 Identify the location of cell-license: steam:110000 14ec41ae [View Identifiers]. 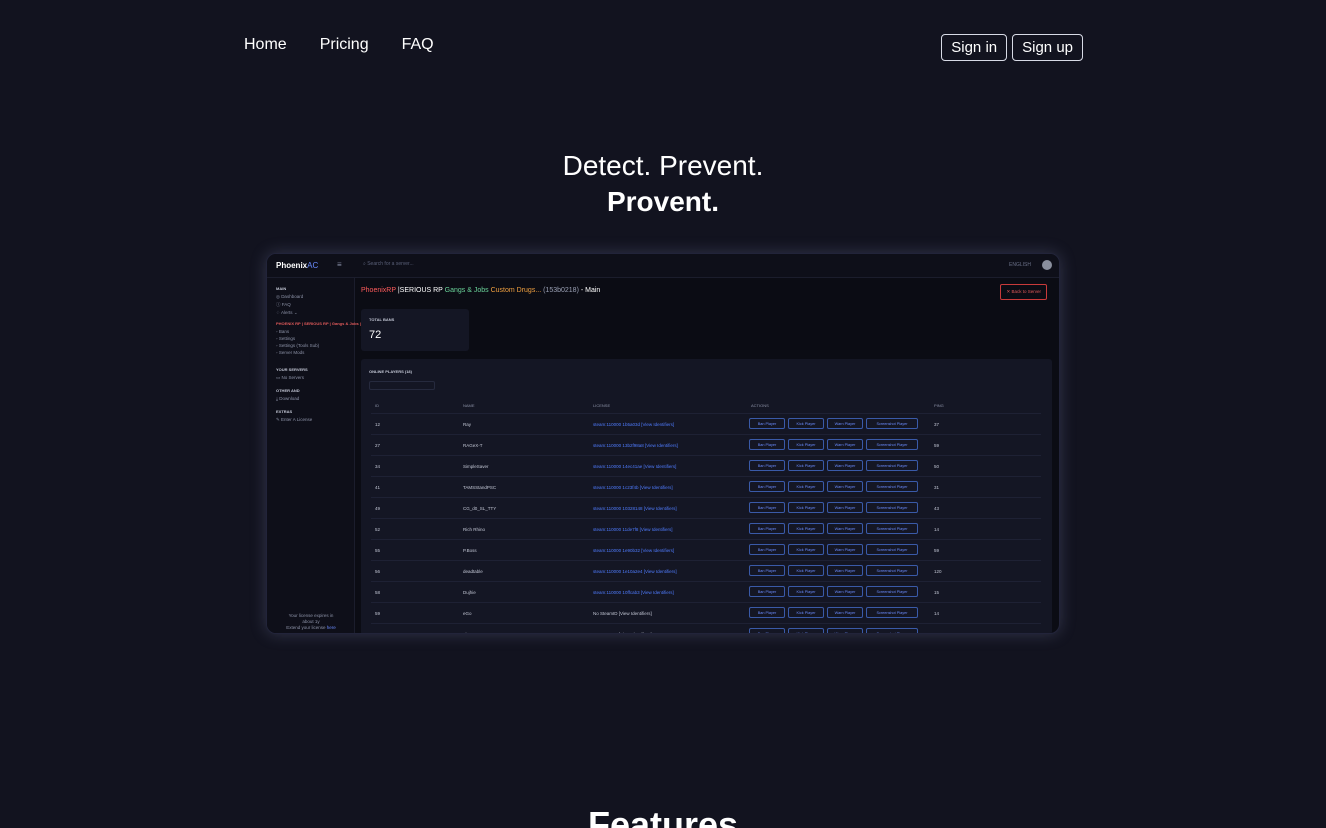
(634, 466).